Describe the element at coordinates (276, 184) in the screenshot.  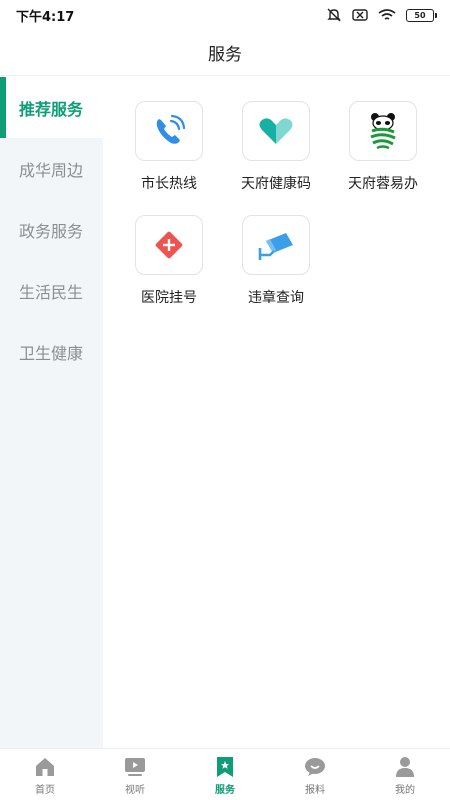
I see `service-label: 天府健康码` at that location.